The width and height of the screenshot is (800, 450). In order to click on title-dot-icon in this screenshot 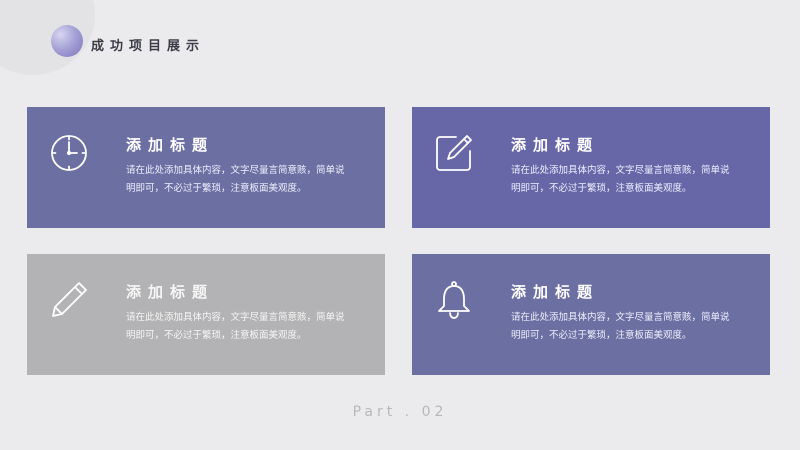, I will do `click(67, 41)`.